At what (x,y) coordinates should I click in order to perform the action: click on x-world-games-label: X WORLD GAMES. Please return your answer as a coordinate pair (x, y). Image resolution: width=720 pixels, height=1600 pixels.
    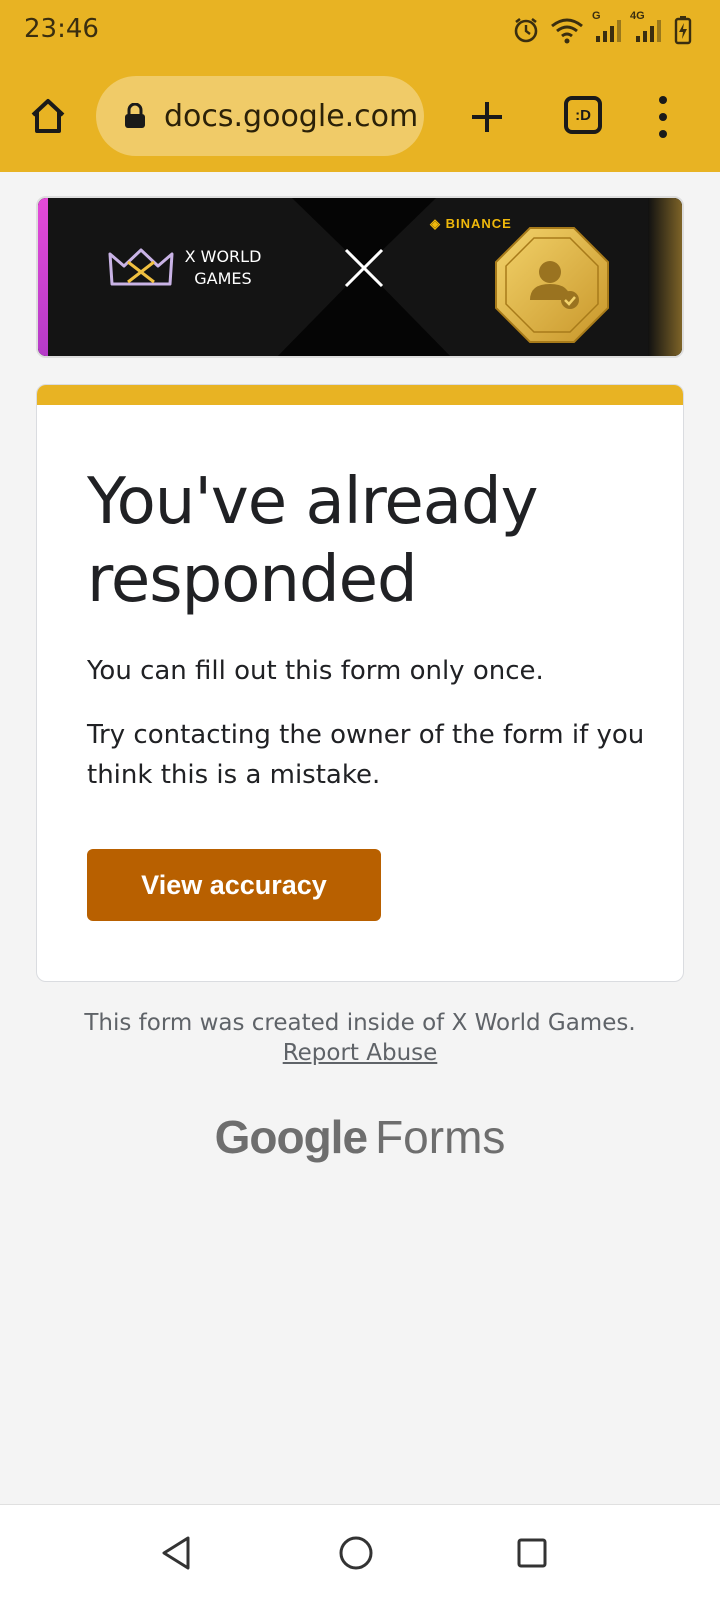
    Looking at the image, I should click on (223, 268).